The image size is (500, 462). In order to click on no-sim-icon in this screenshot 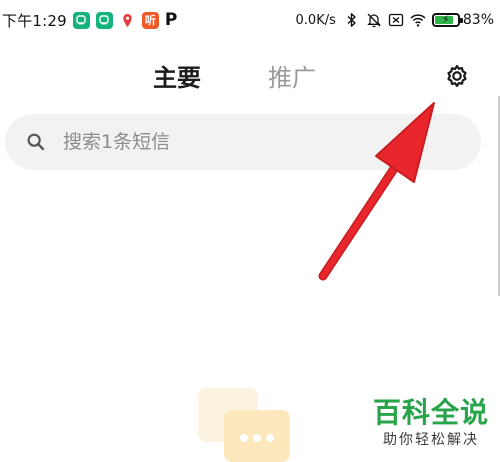, I will do `click(396, 20)`.